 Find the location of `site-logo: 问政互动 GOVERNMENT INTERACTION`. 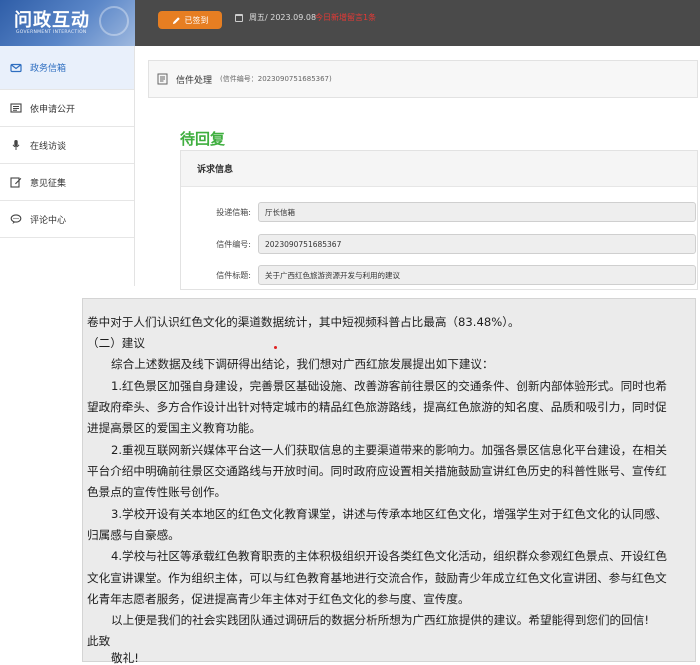

site-logo: 问政互动 GOVERNMENT INTERACTION is located at coordinates (67, 23).